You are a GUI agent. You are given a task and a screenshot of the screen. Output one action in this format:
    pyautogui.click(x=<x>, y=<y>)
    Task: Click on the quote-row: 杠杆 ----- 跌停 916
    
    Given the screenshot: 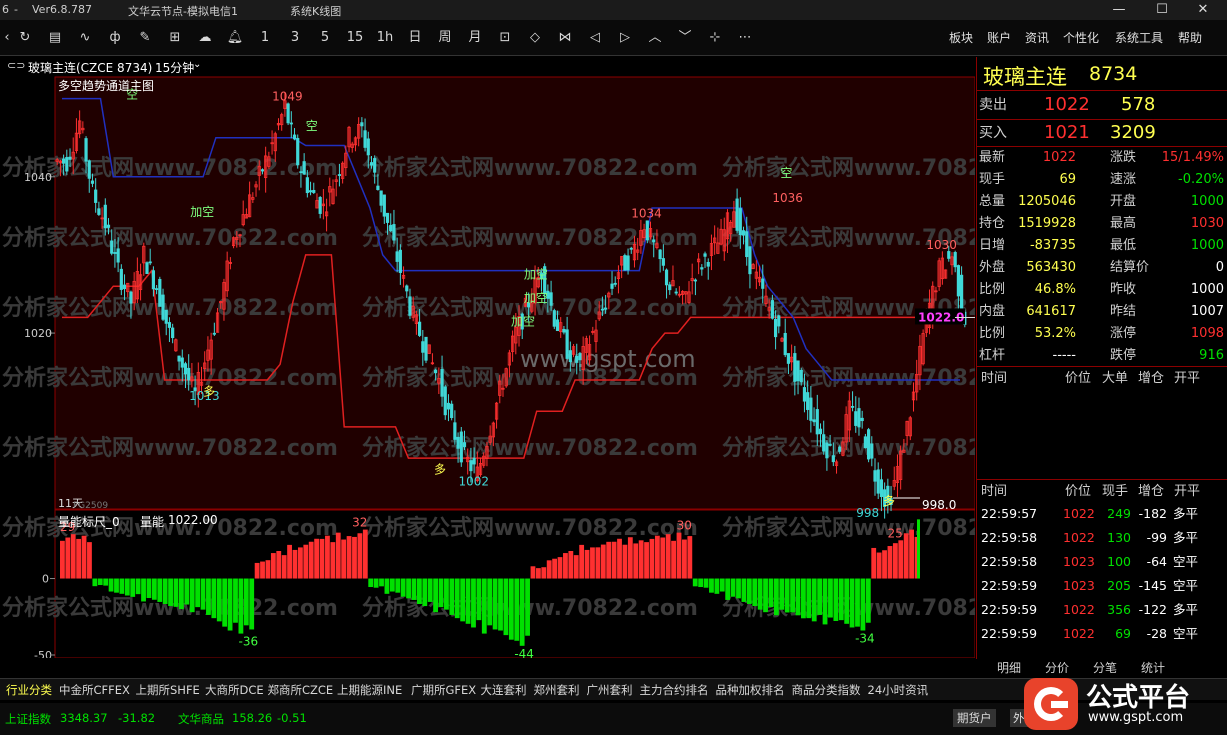 What is the action you would take?
    pyautogui.click(x=1102, y=356)
    